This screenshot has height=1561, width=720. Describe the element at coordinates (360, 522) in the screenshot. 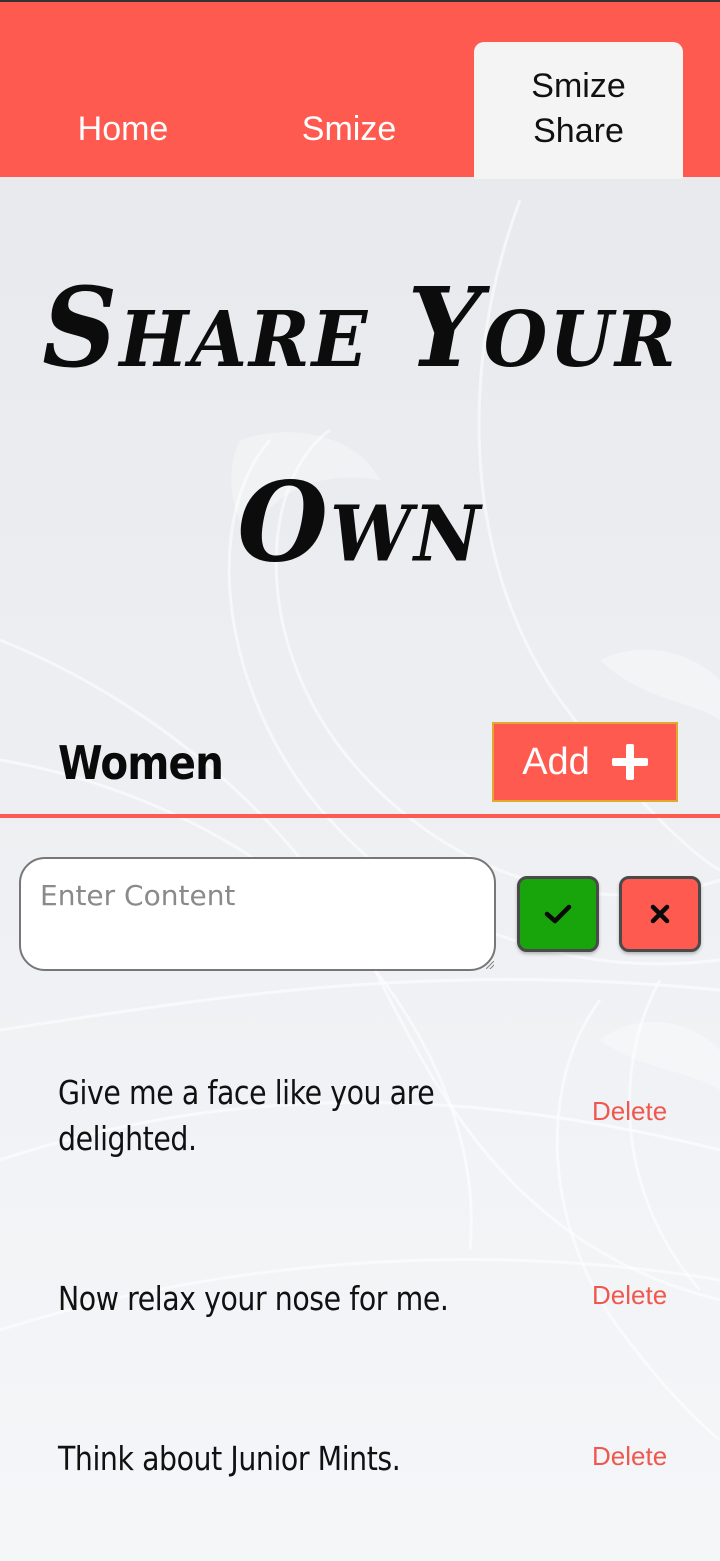

I see `page-title-line2: Own` at that location.